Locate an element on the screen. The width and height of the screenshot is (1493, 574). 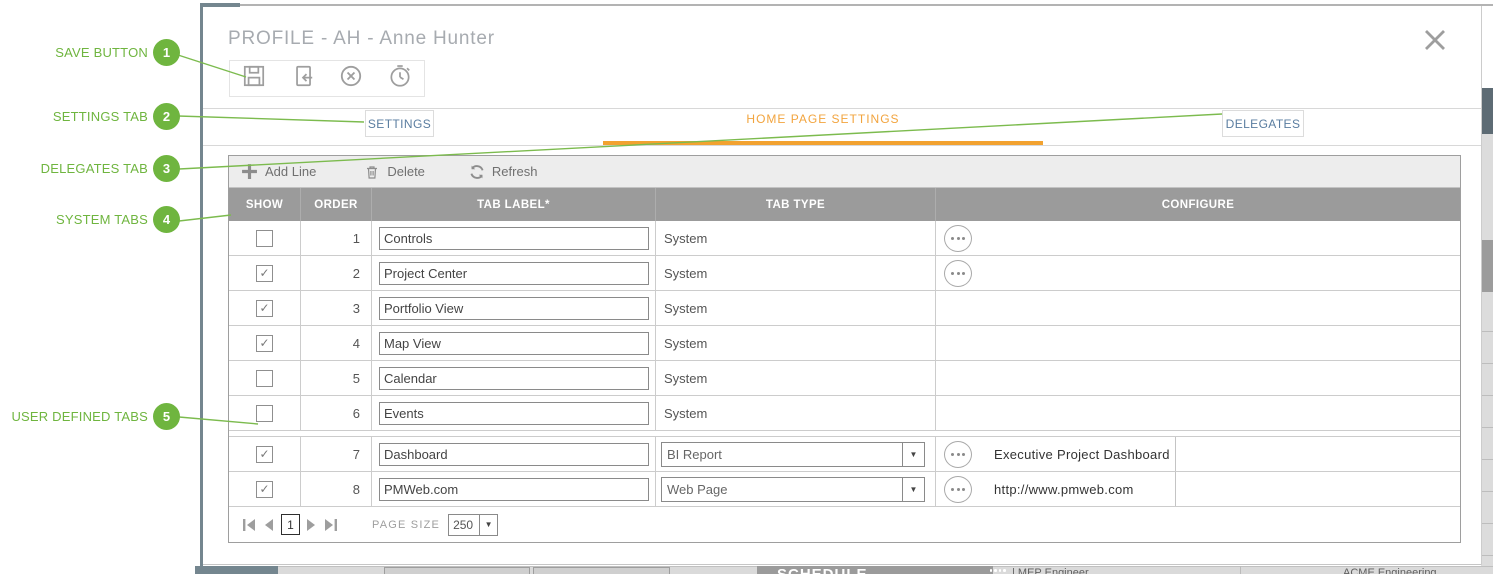
table-row: 5 System is located at coordinates (844, 378).